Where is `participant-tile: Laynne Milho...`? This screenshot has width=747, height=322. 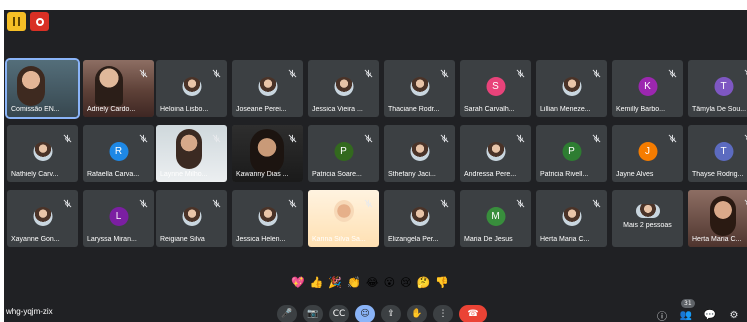
participant-tile: Laynne Milho... is located at coordinates (191, 153).